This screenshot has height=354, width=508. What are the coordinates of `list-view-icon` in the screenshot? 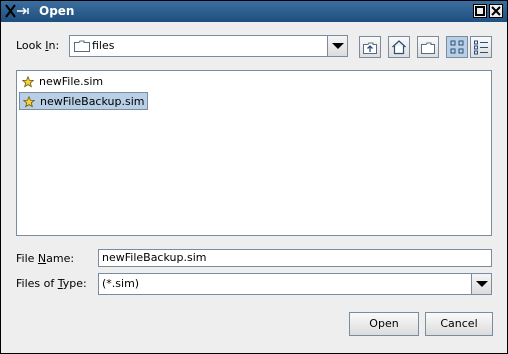 It's located at (457, 47).